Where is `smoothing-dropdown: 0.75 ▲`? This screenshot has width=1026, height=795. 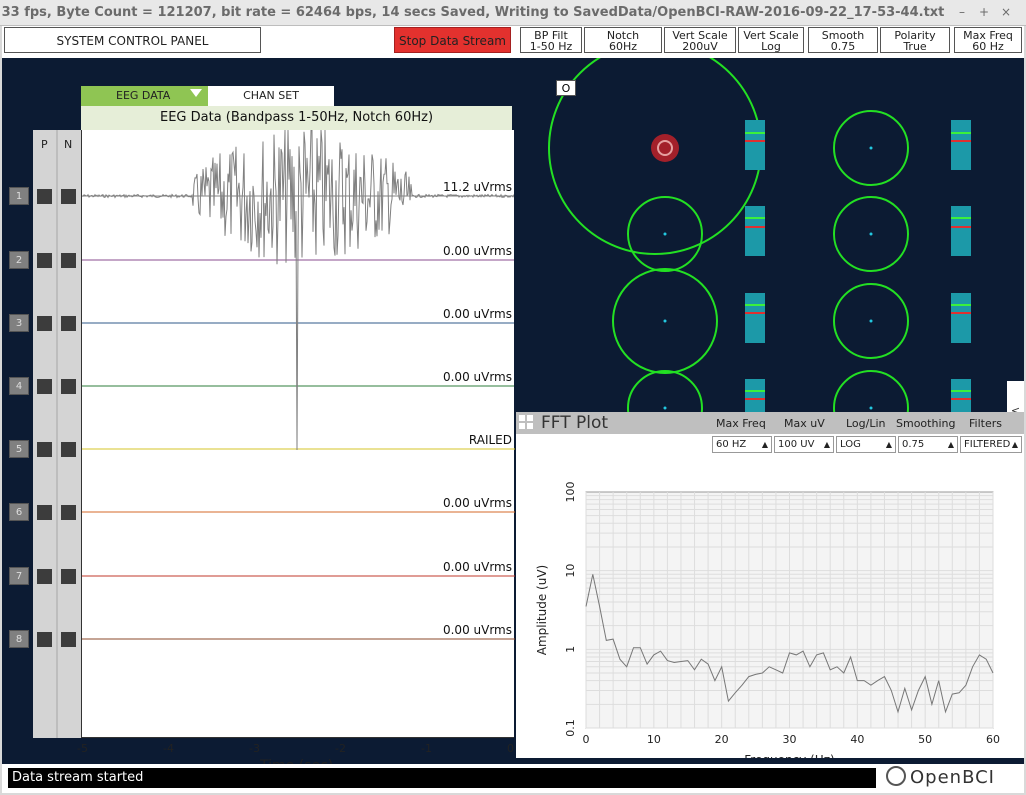
smoothing-dropdown: 0.75 ▲ is located at coordinates (928, 444).